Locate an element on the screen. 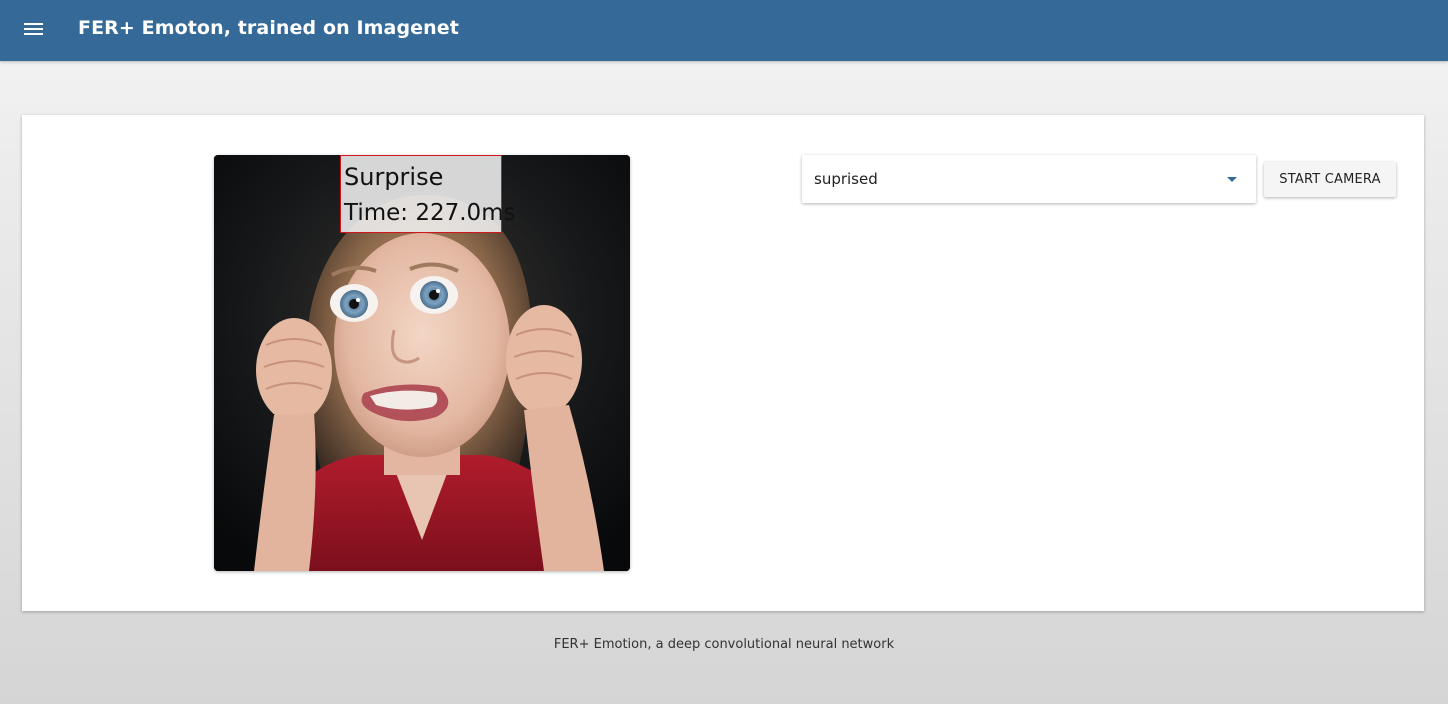 This screenshot has height=704, width=1448. hamburger-menu-icon is located at coordinates (33, 30).